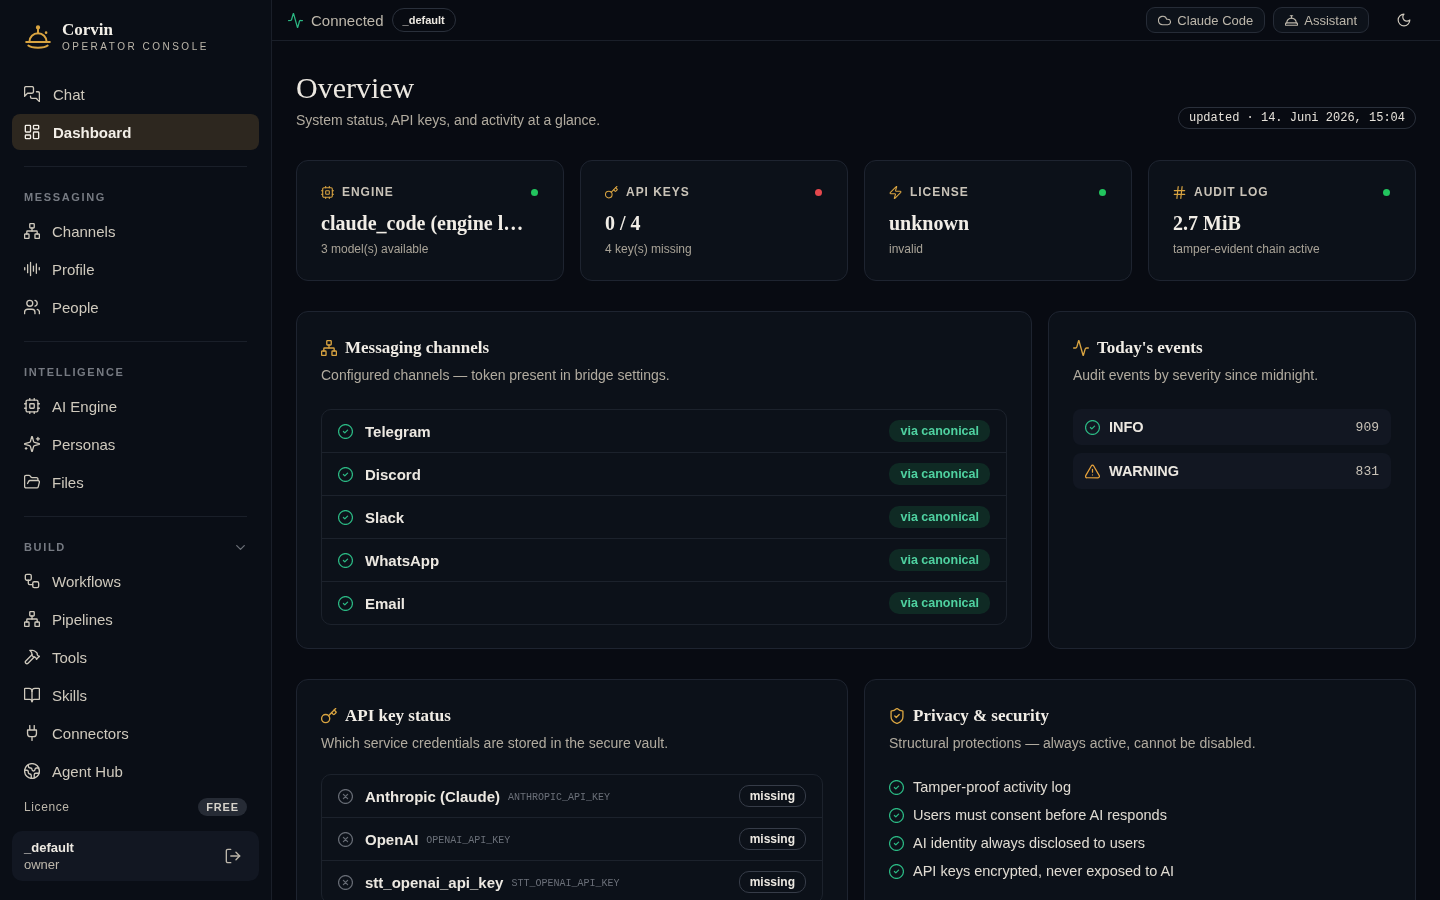  I want to click on key-name: OpenAI, so click(392, 839).